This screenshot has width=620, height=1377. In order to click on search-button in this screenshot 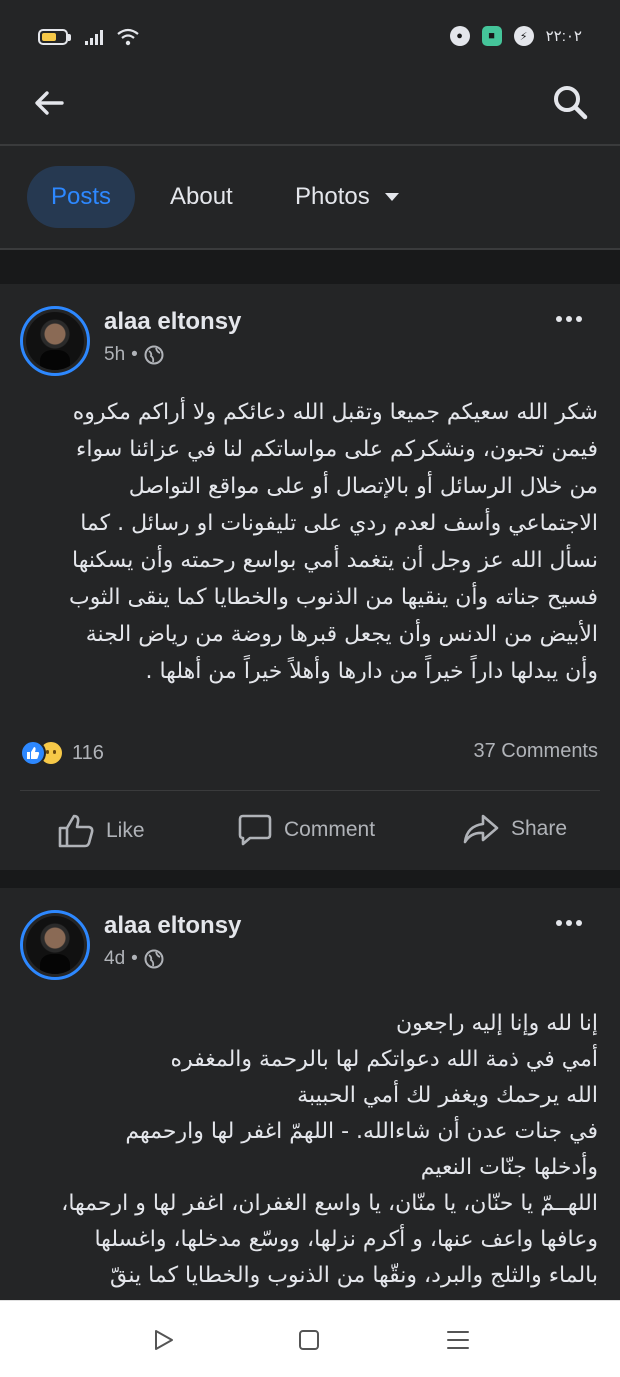, I will do `click(570, 102)`.